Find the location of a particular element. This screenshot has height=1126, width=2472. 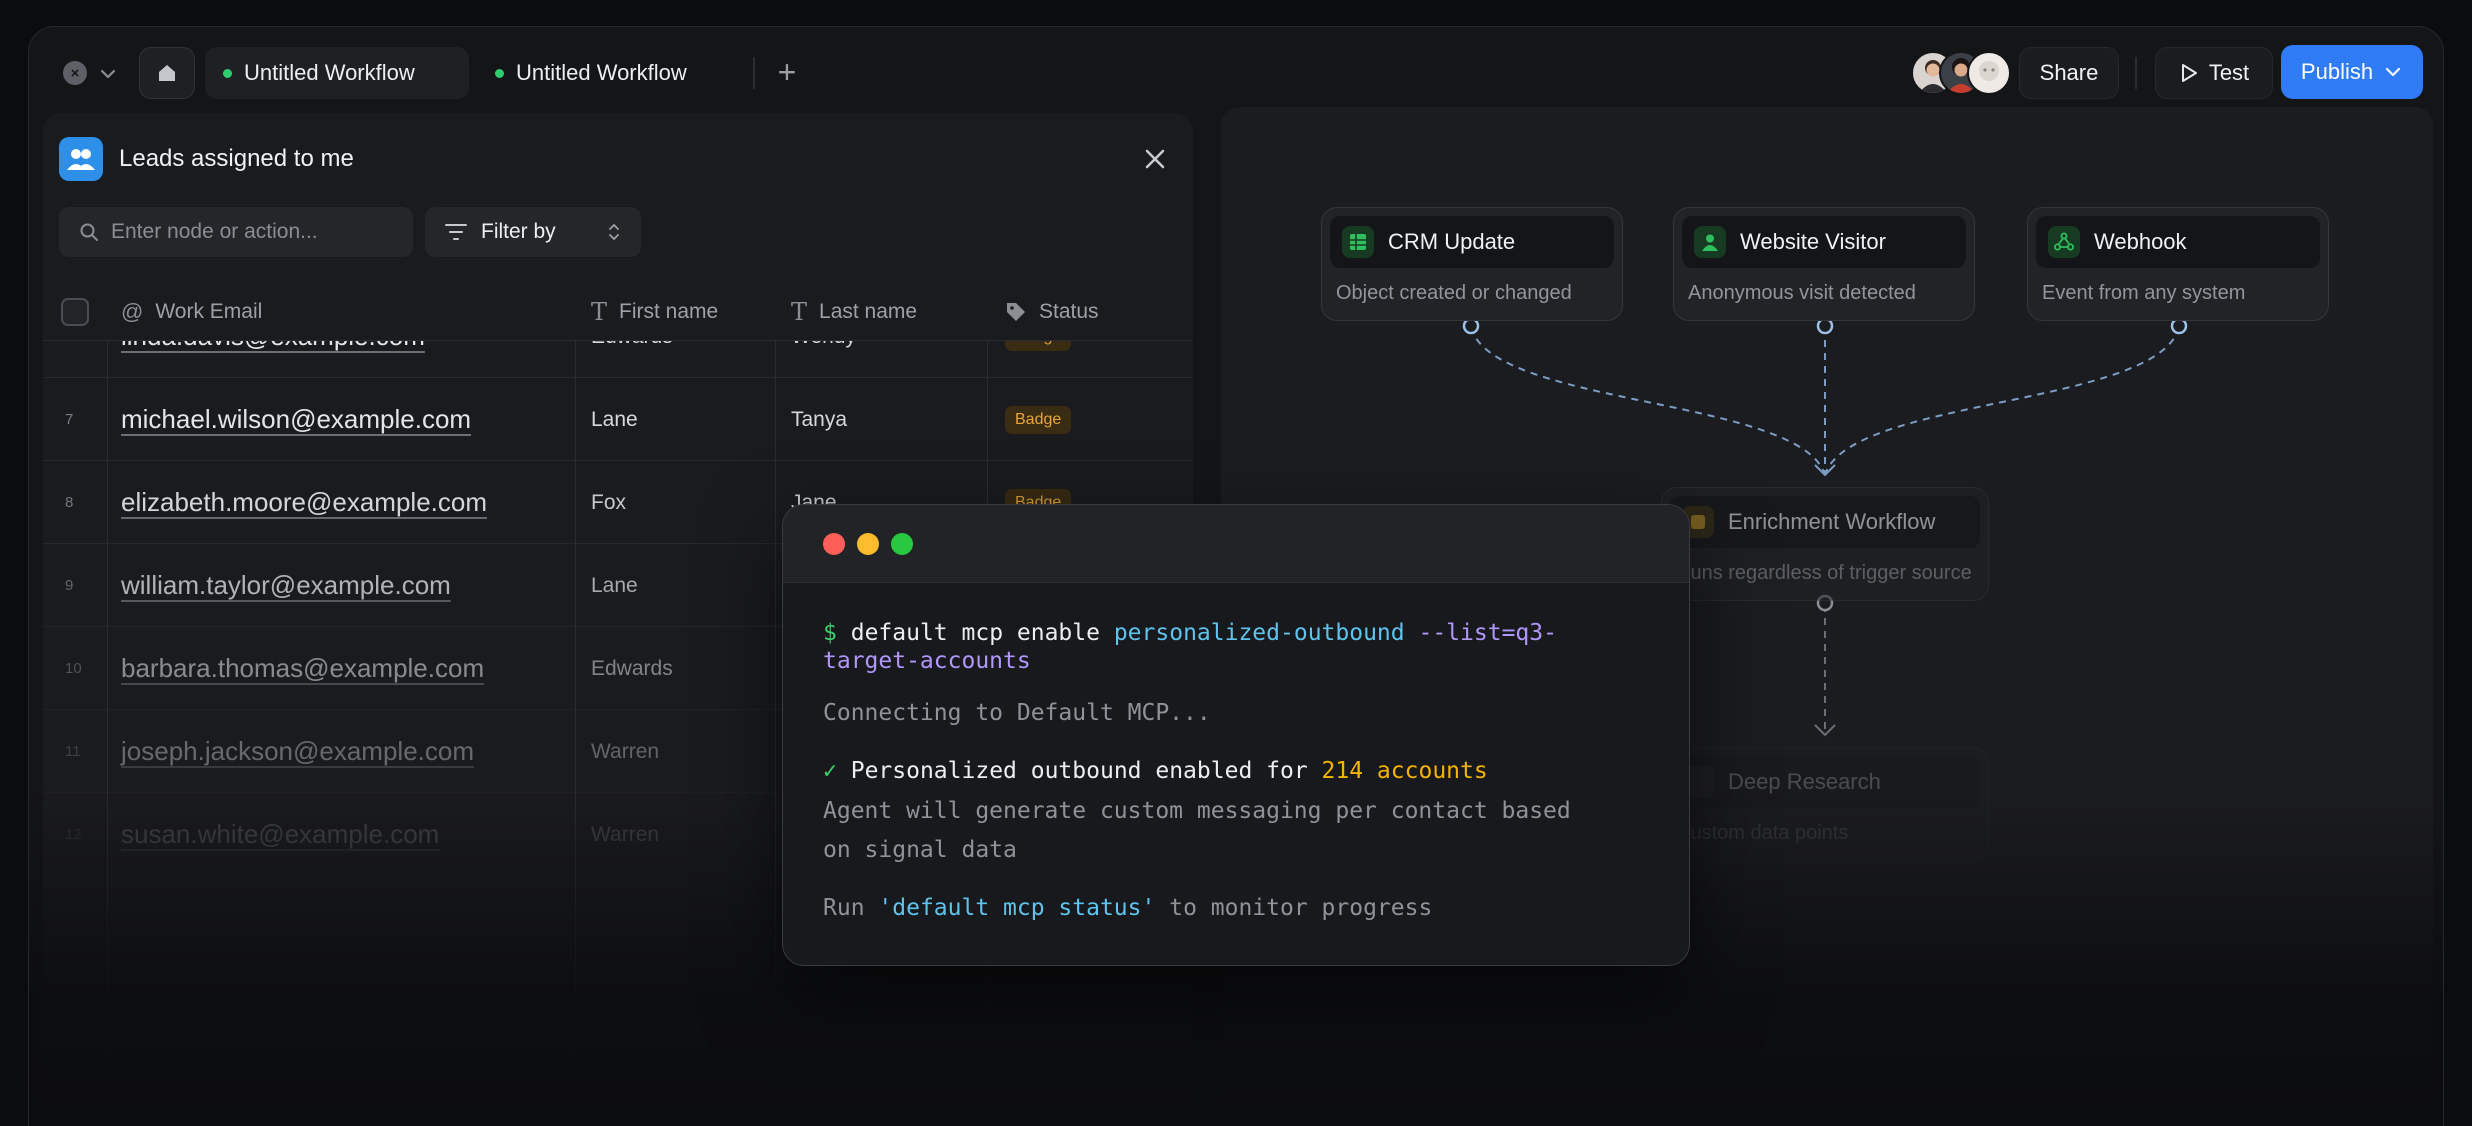

minimize-traffic-light is located at coordinates (868, 544).